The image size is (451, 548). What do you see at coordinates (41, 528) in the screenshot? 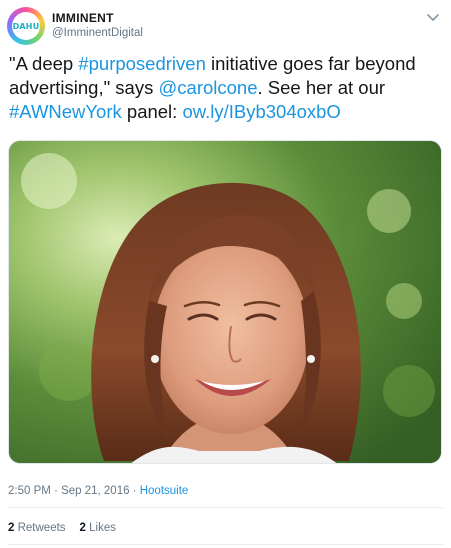
I see `retweets-label: Retweets` at bounding box center [41, 528].